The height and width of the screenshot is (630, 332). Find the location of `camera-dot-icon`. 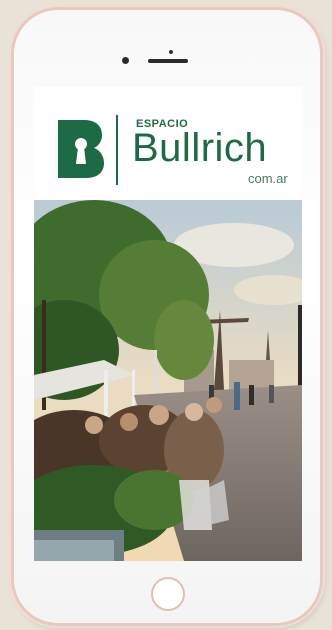

camera-dot-icon is located at coordinates (125, 60).